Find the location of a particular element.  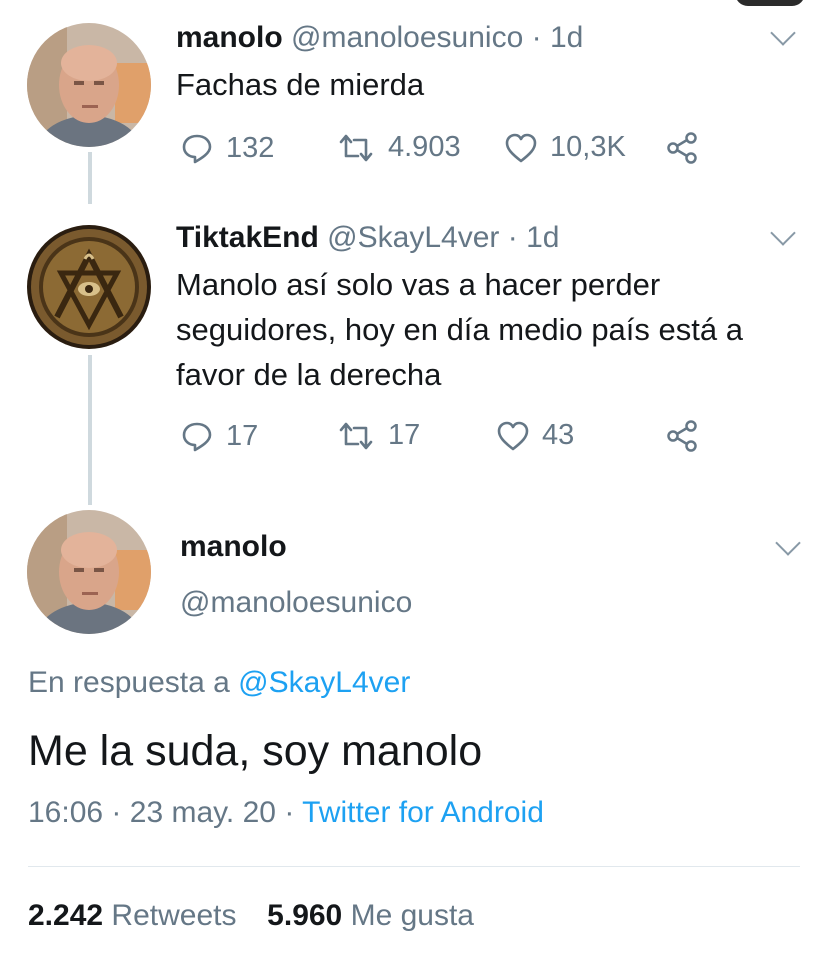

tweet-text: Fachas de mierda is located at coordinates (300, 84).